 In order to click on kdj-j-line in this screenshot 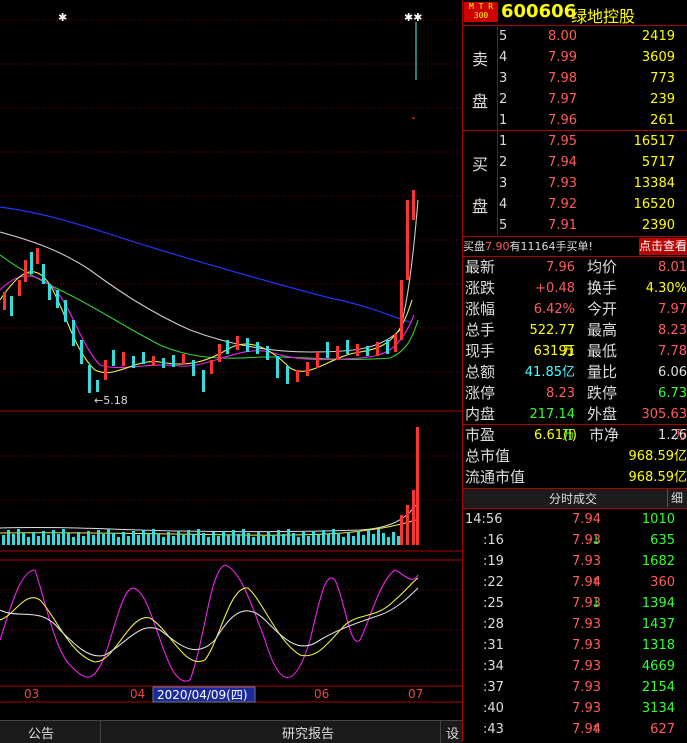, I will do `click(209, 623)`.